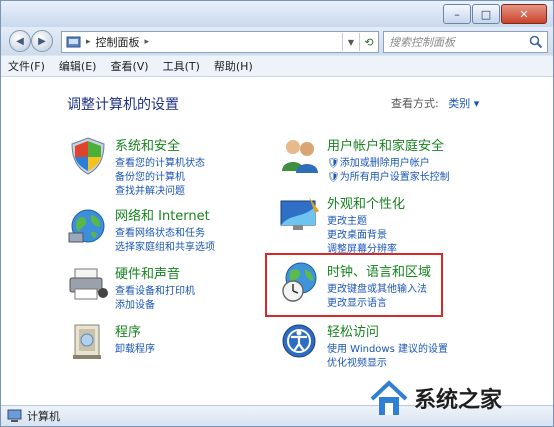 The width and height of the screenshot is (554, 427). What do you see at coordinates (26, 66) in the screenshot?
I see `menu-file: 文件(F)` at bounding box center [26, 66].